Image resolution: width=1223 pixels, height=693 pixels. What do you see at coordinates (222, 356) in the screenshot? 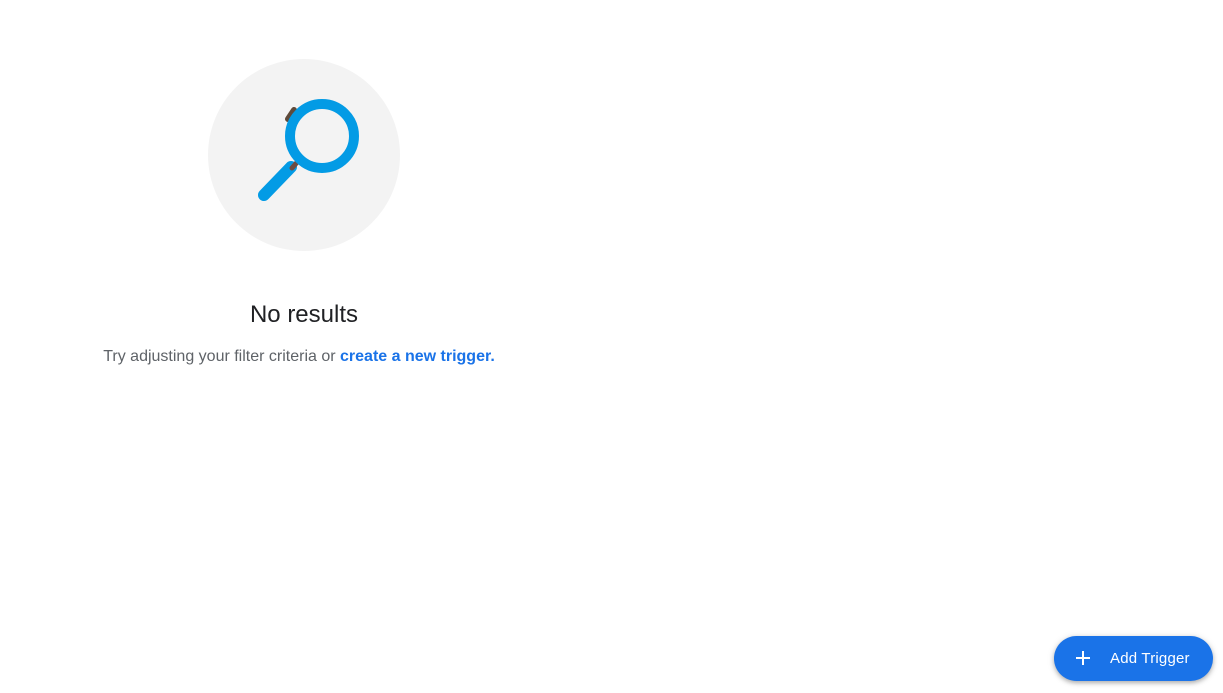
I see `empty-state-message-text: Try adjusting your filter criteria or` at bounding box center [222, 356].